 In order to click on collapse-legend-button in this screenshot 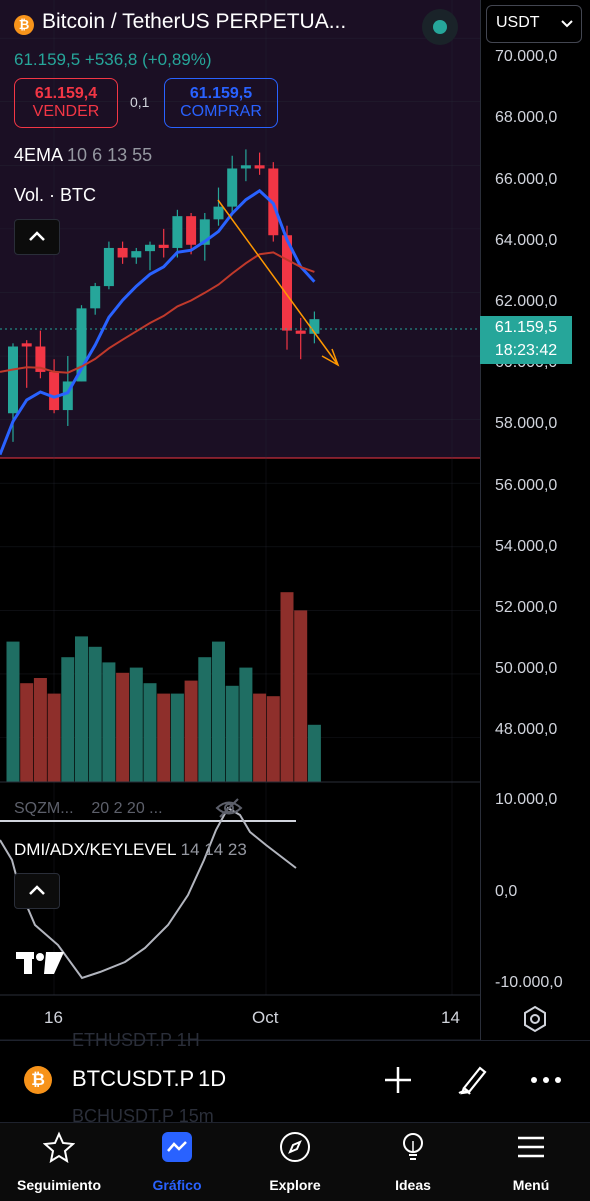, I will do `click(37, 237)`.